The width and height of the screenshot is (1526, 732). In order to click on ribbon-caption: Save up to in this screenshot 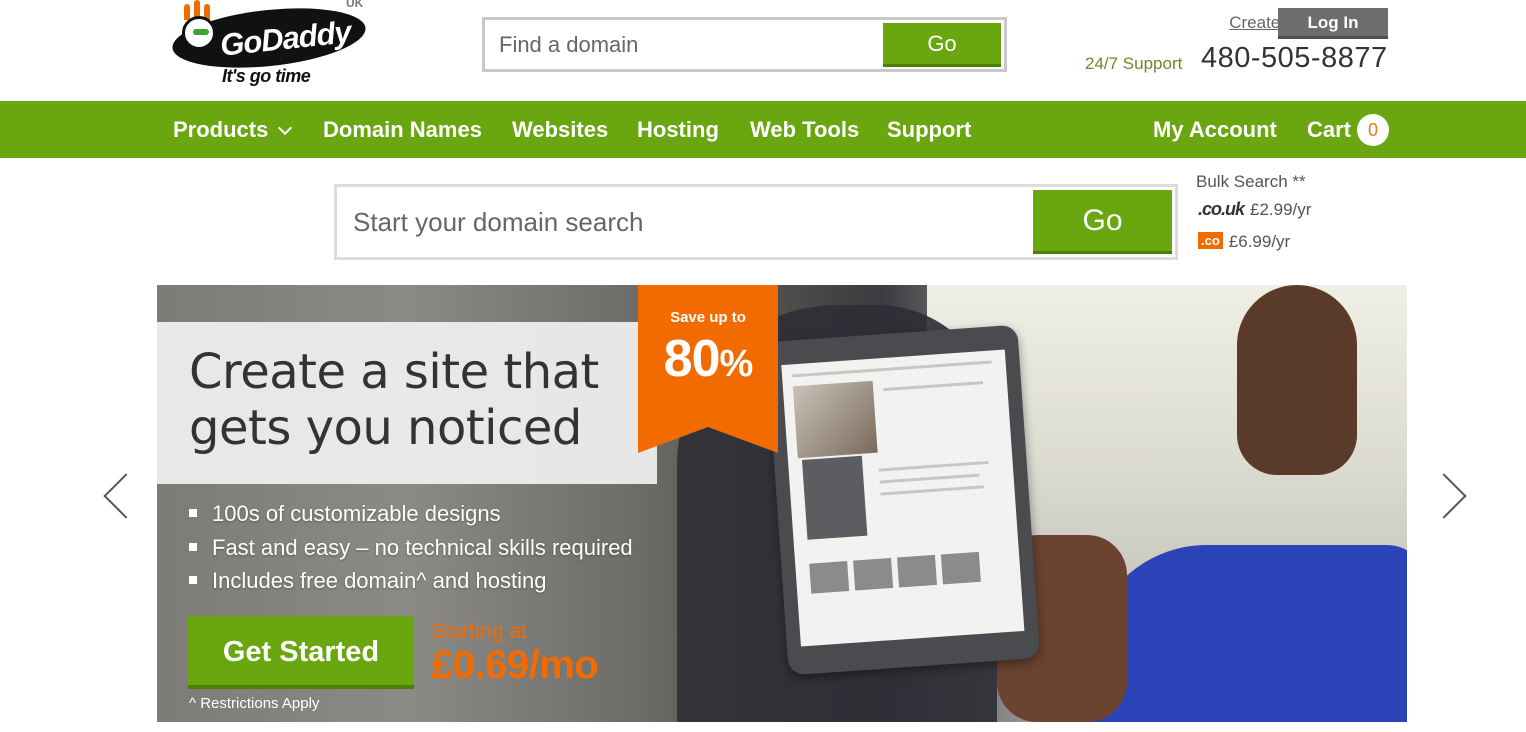, I will do `click(708, 317)`.